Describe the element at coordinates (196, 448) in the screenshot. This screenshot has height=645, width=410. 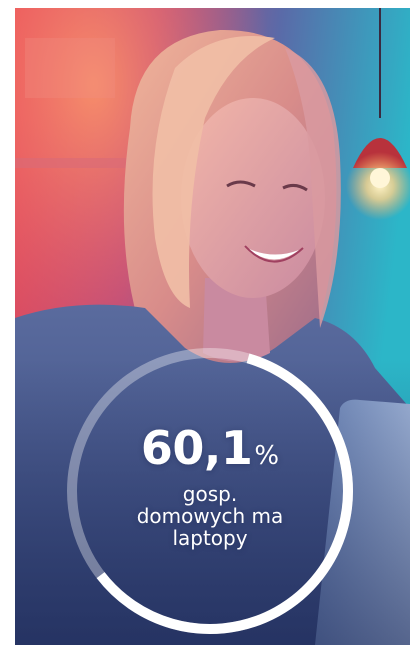
I see `statistic-number: 60,1` at that location.